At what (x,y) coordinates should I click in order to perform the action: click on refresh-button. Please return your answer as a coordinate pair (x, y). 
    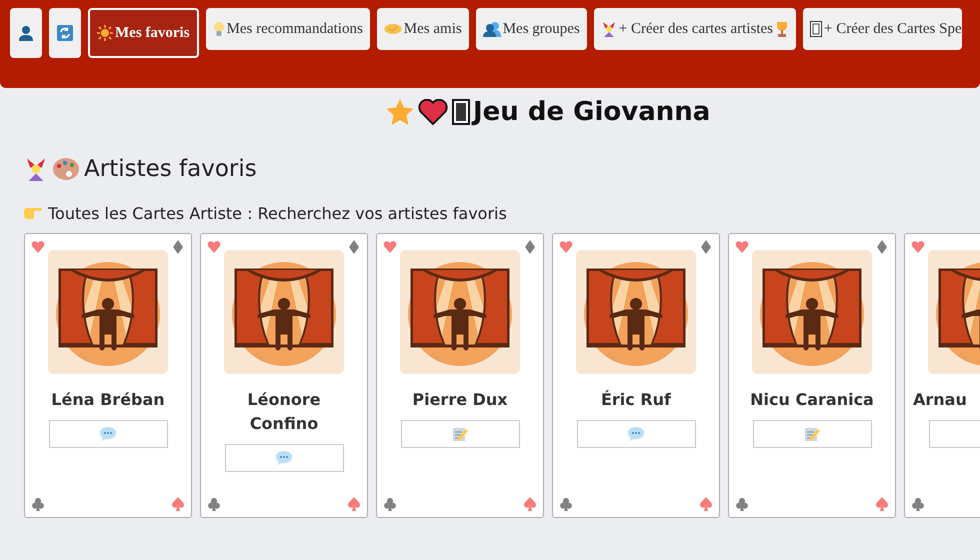
    Looking at the image, I should click on (65, 33).